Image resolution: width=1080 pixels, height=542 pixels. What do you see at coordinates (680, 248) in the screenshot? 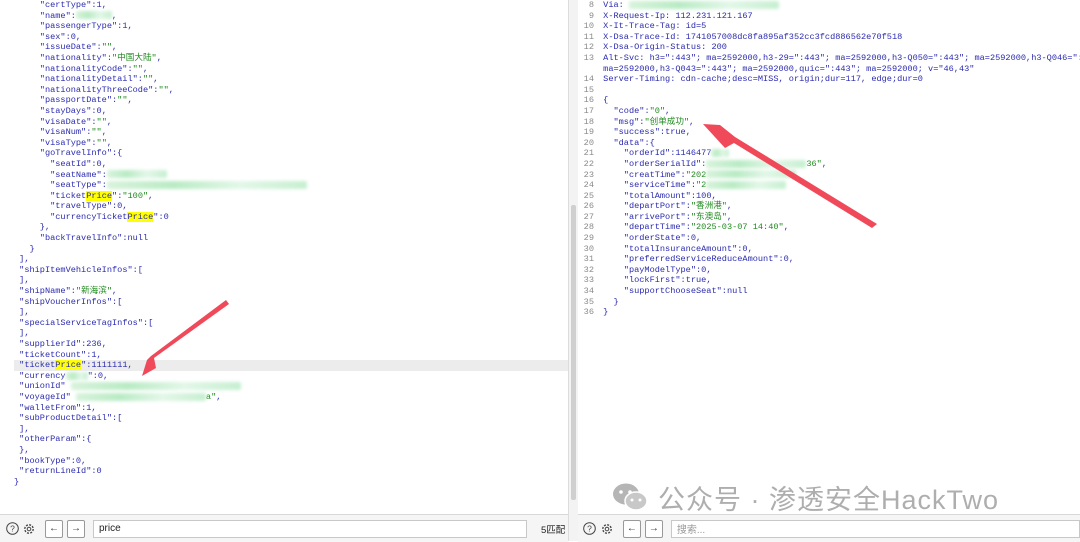
I see `code-token: "totalInsuranceAmount"` at bounding box center [680, 248].